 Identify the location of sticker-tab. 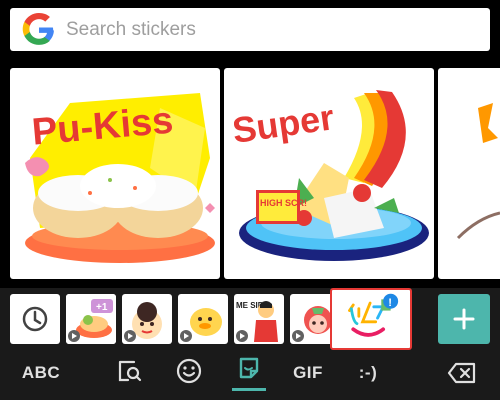
(249, 369).